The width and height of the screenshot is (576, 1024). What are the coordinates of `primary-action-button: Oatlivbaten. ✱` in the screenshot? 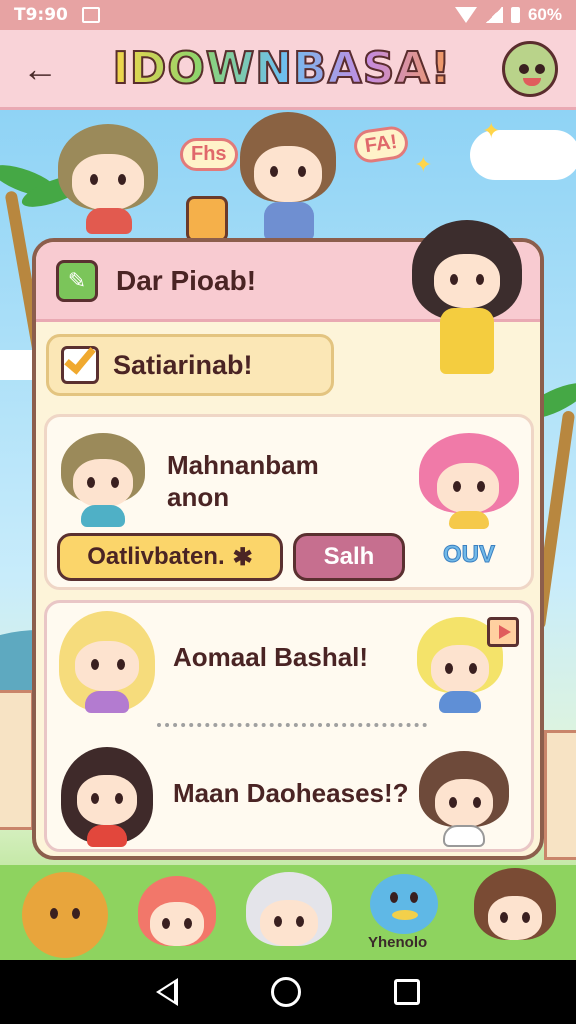 It's located at (170, 557).